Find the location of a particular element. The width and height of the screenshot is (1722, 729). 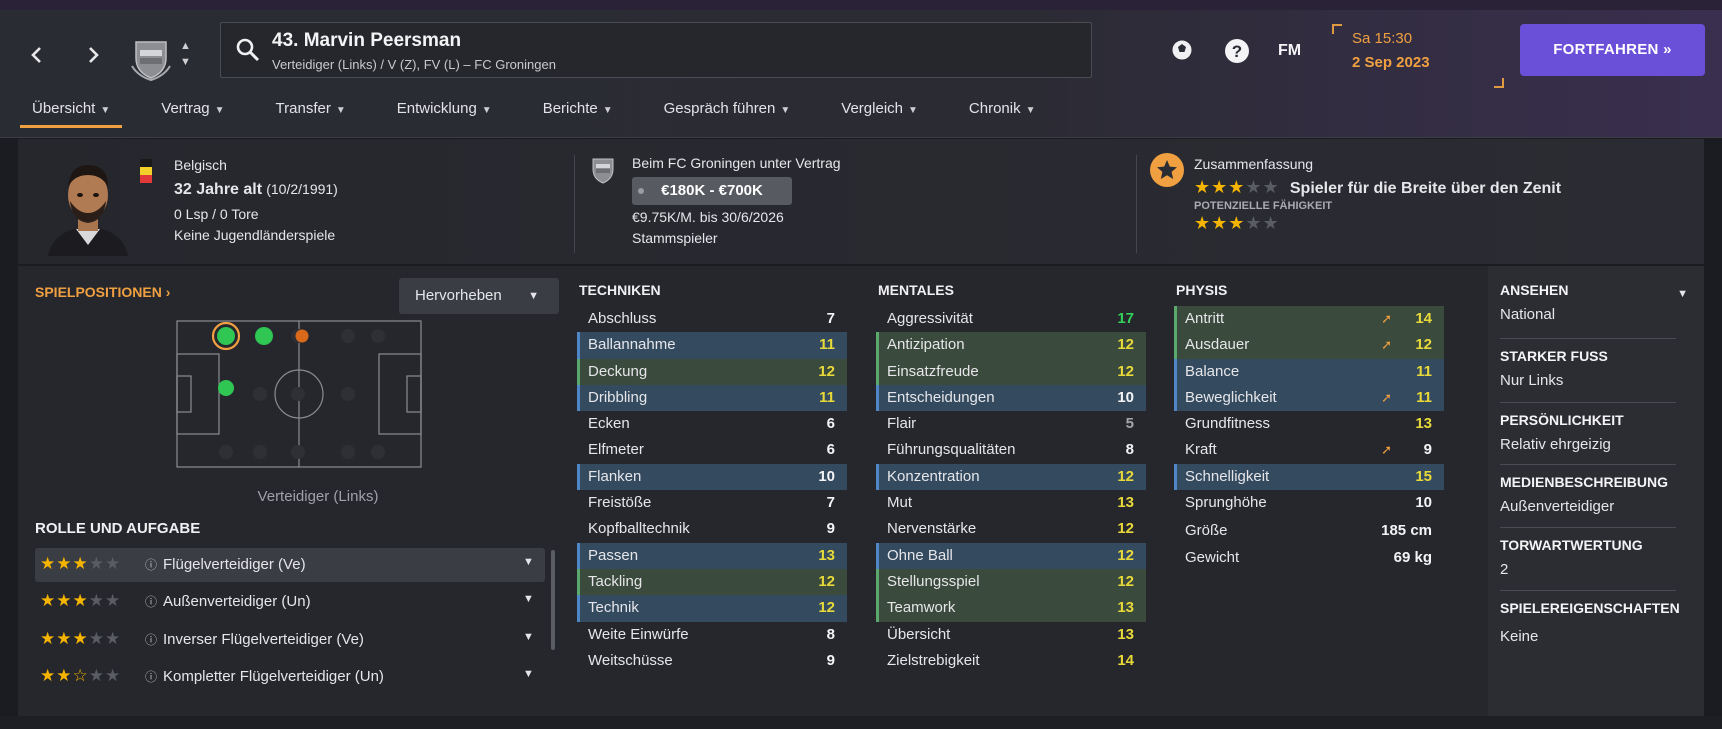

squad-status: Stammspieler is located at coordinates (675, 238).